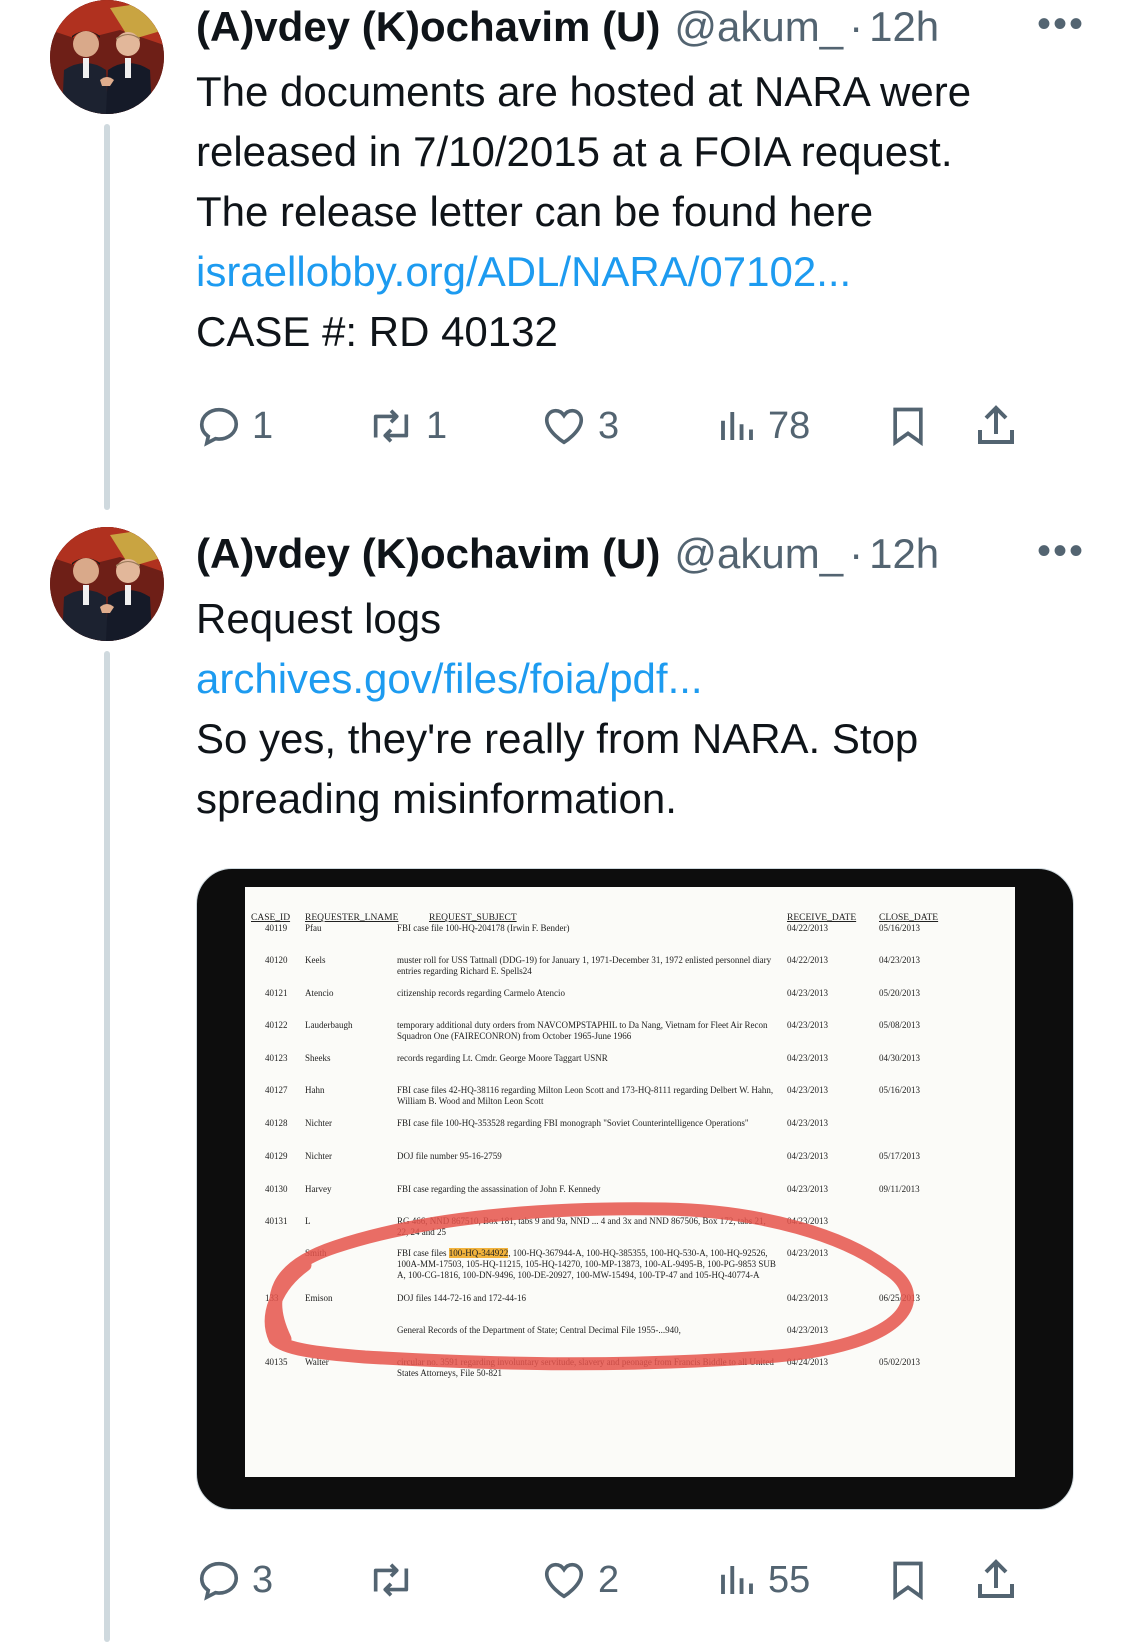 Image resolution: width=1125 pixels, height=1642 pixels. What do you see at coordinates (609, 1579) in the screenshot?
I see `like-count: 2` at bounding box center [609, 1579].